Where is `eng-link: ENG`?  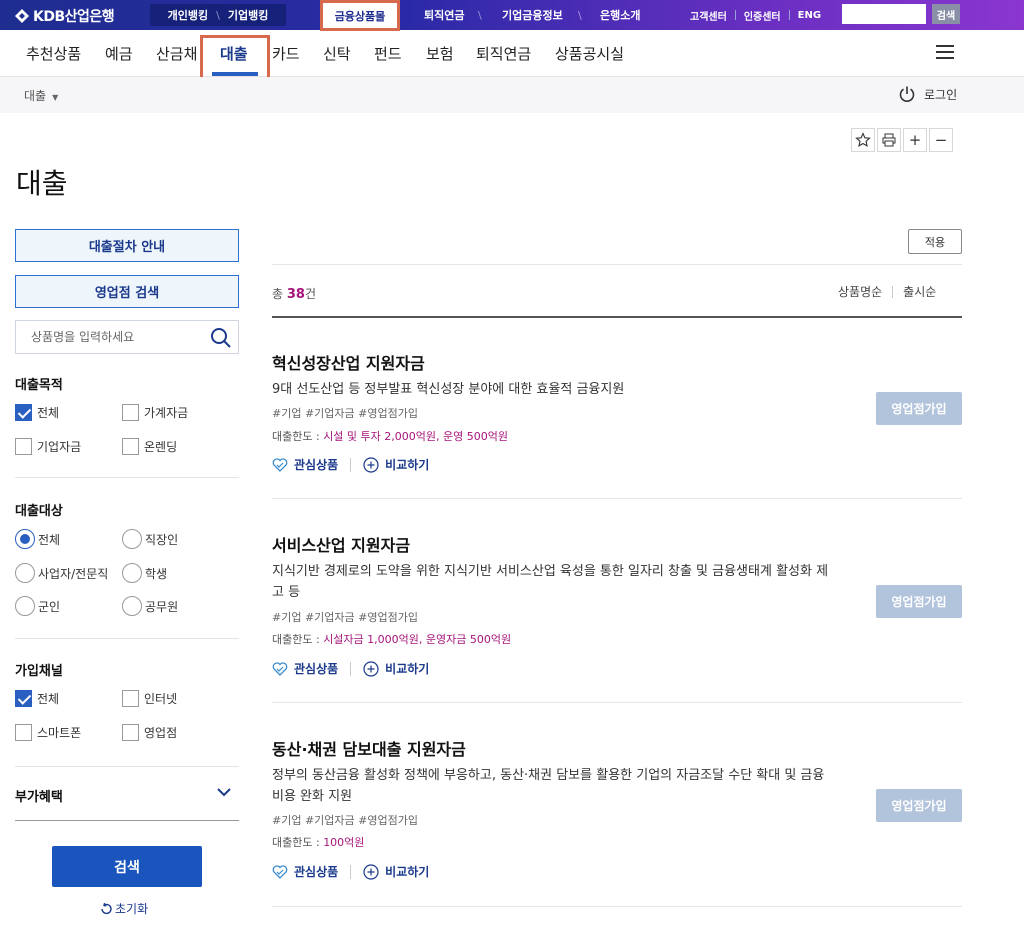
eng-link: ENG is located at coordinates (809, 15).